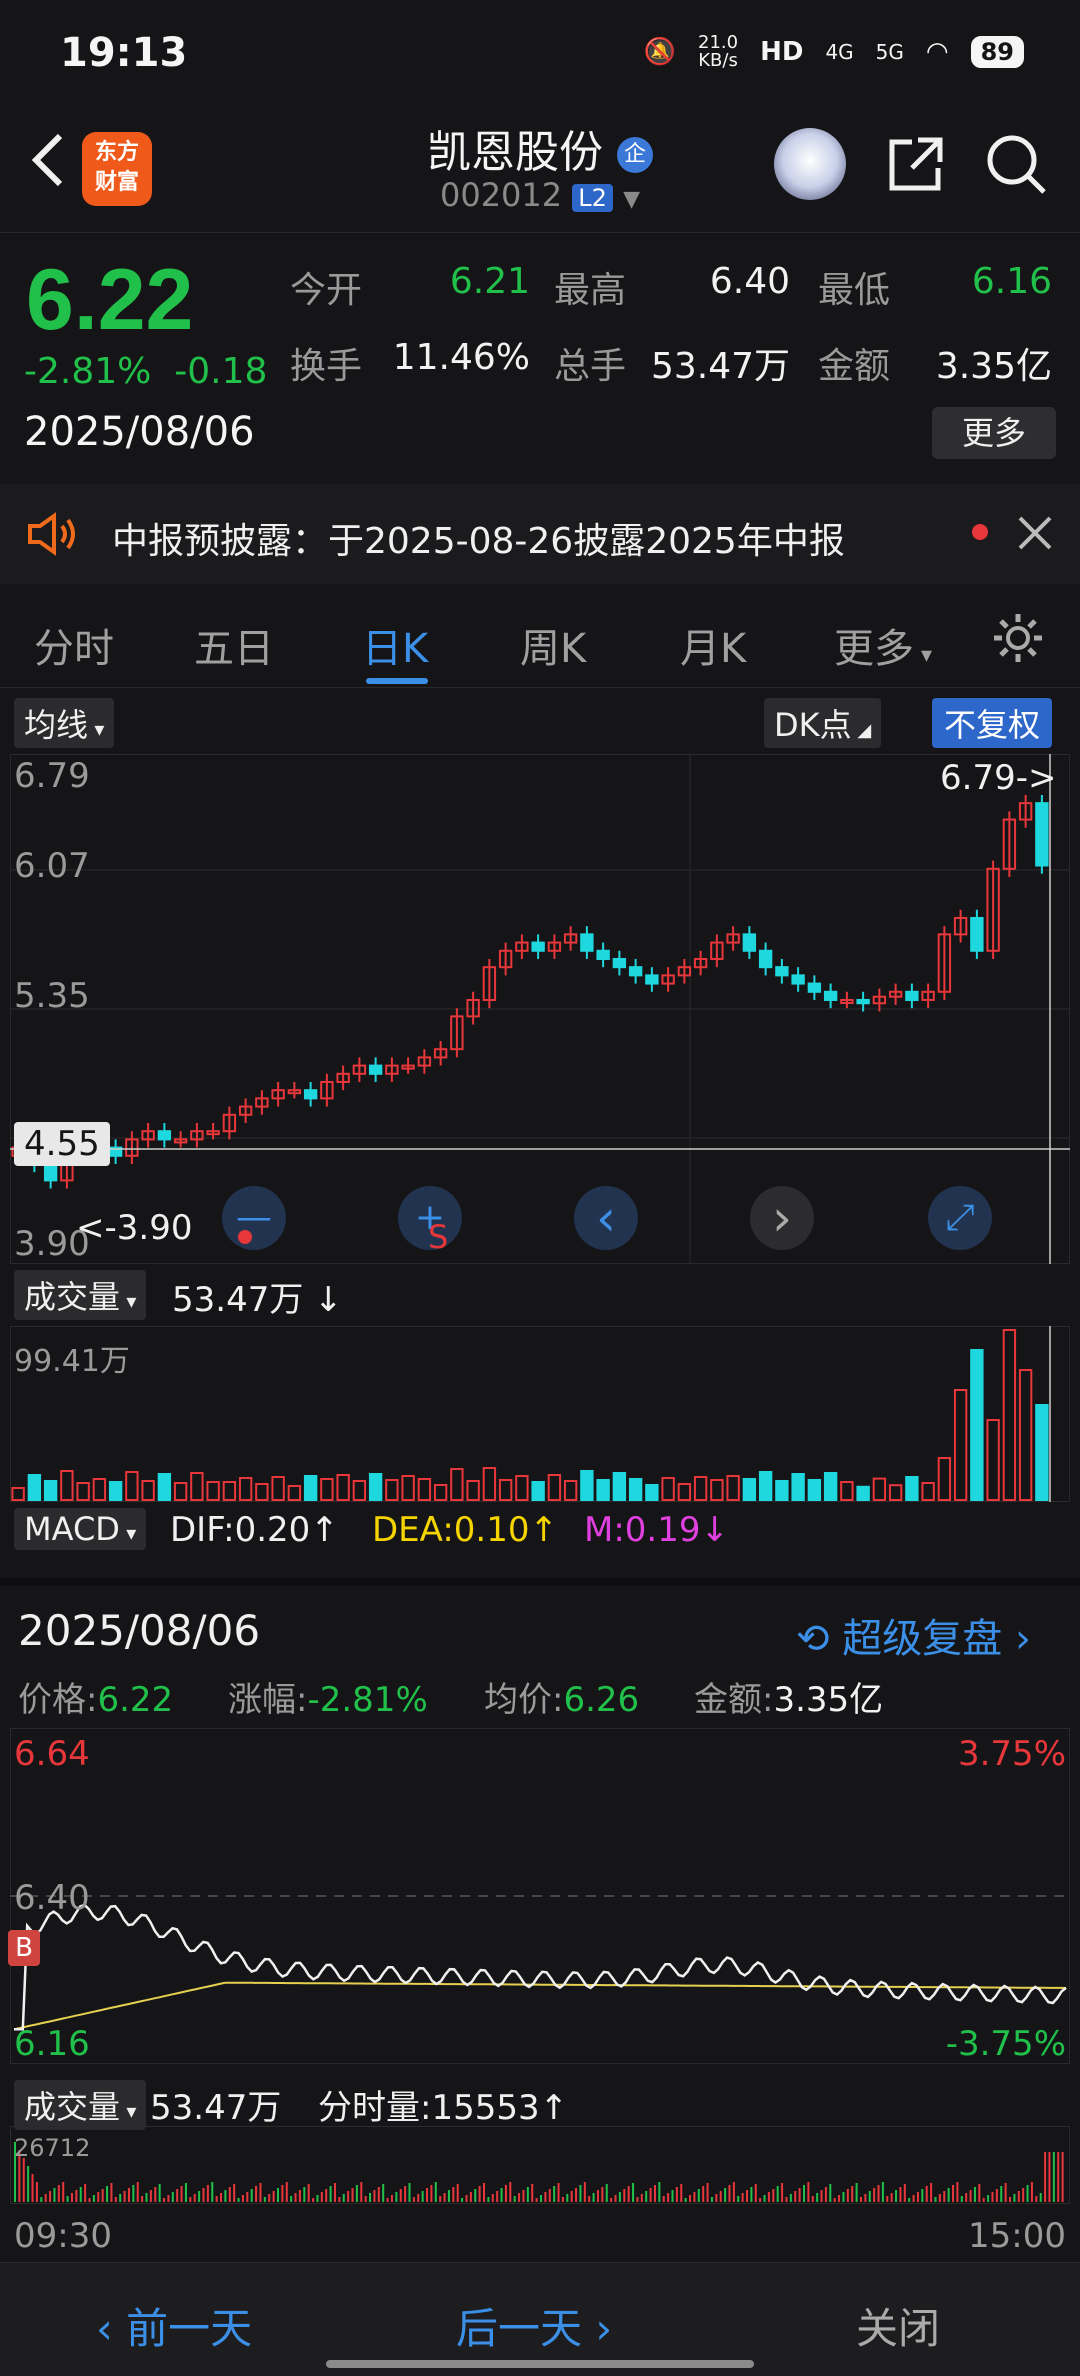 This screenshot has width=1080, height=2376. What do you see at coordinates (1016, 164) in the screenshot?
I see `search-icon` at bounding box center [1016, 164].